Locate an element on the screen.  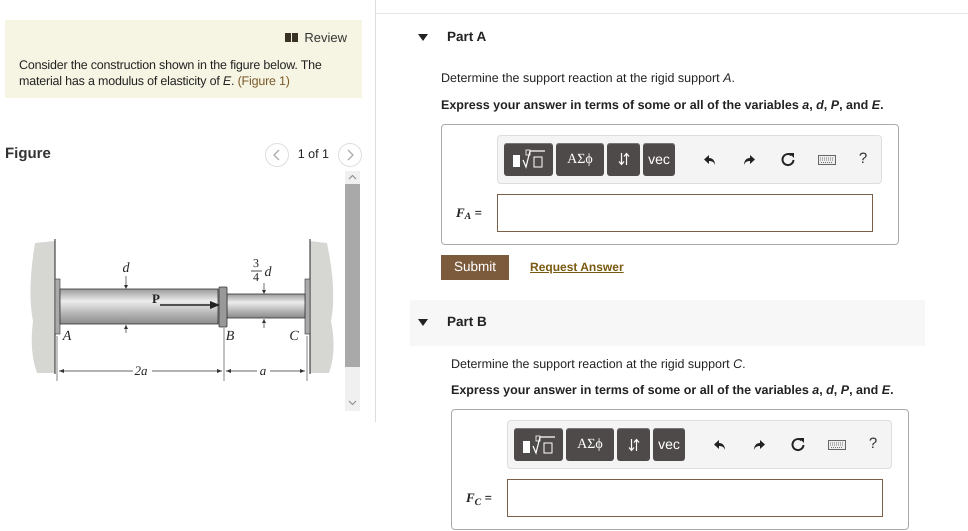
question-text: Determine the support reaction at the rigid support A. is located at coordinates (588, 78).